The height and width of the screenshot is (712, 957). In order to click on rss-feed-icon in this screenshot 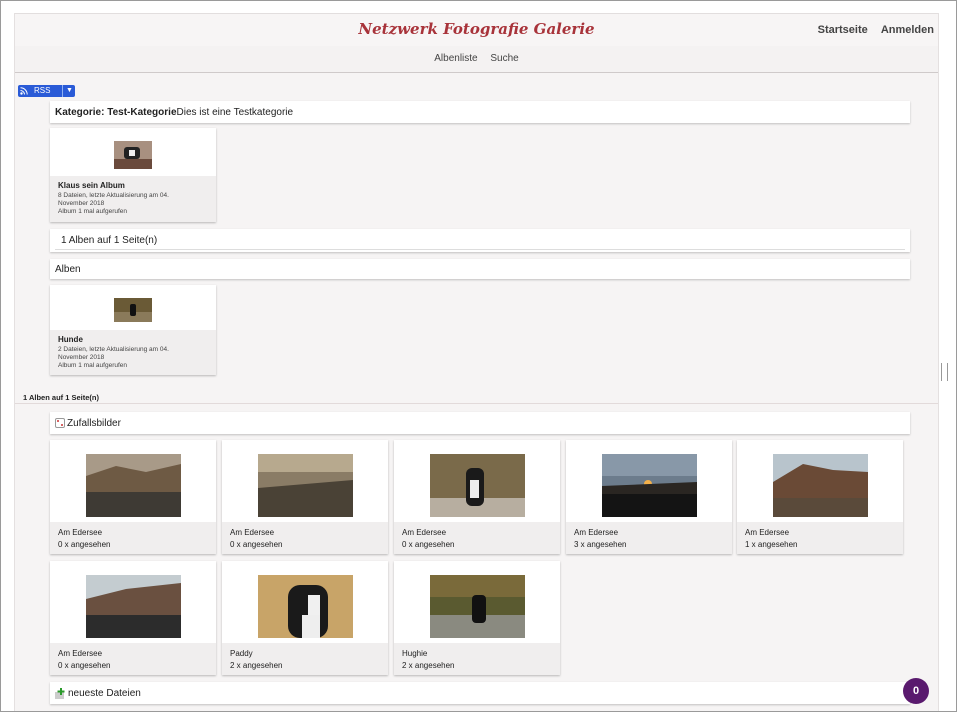, I will do `click(24, 91)`.